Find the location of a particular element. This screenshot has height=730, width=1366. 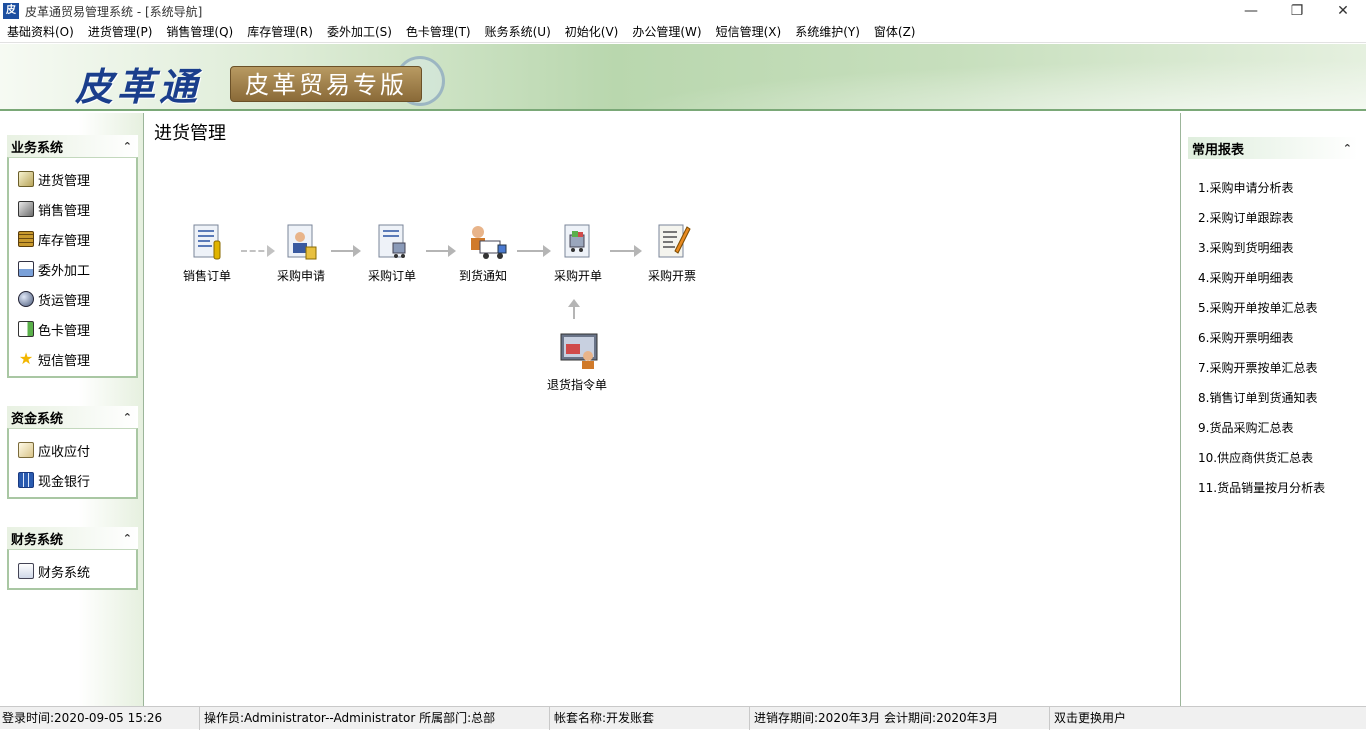

menu-init: 初始化(V) is located at coordinates (592, 32).